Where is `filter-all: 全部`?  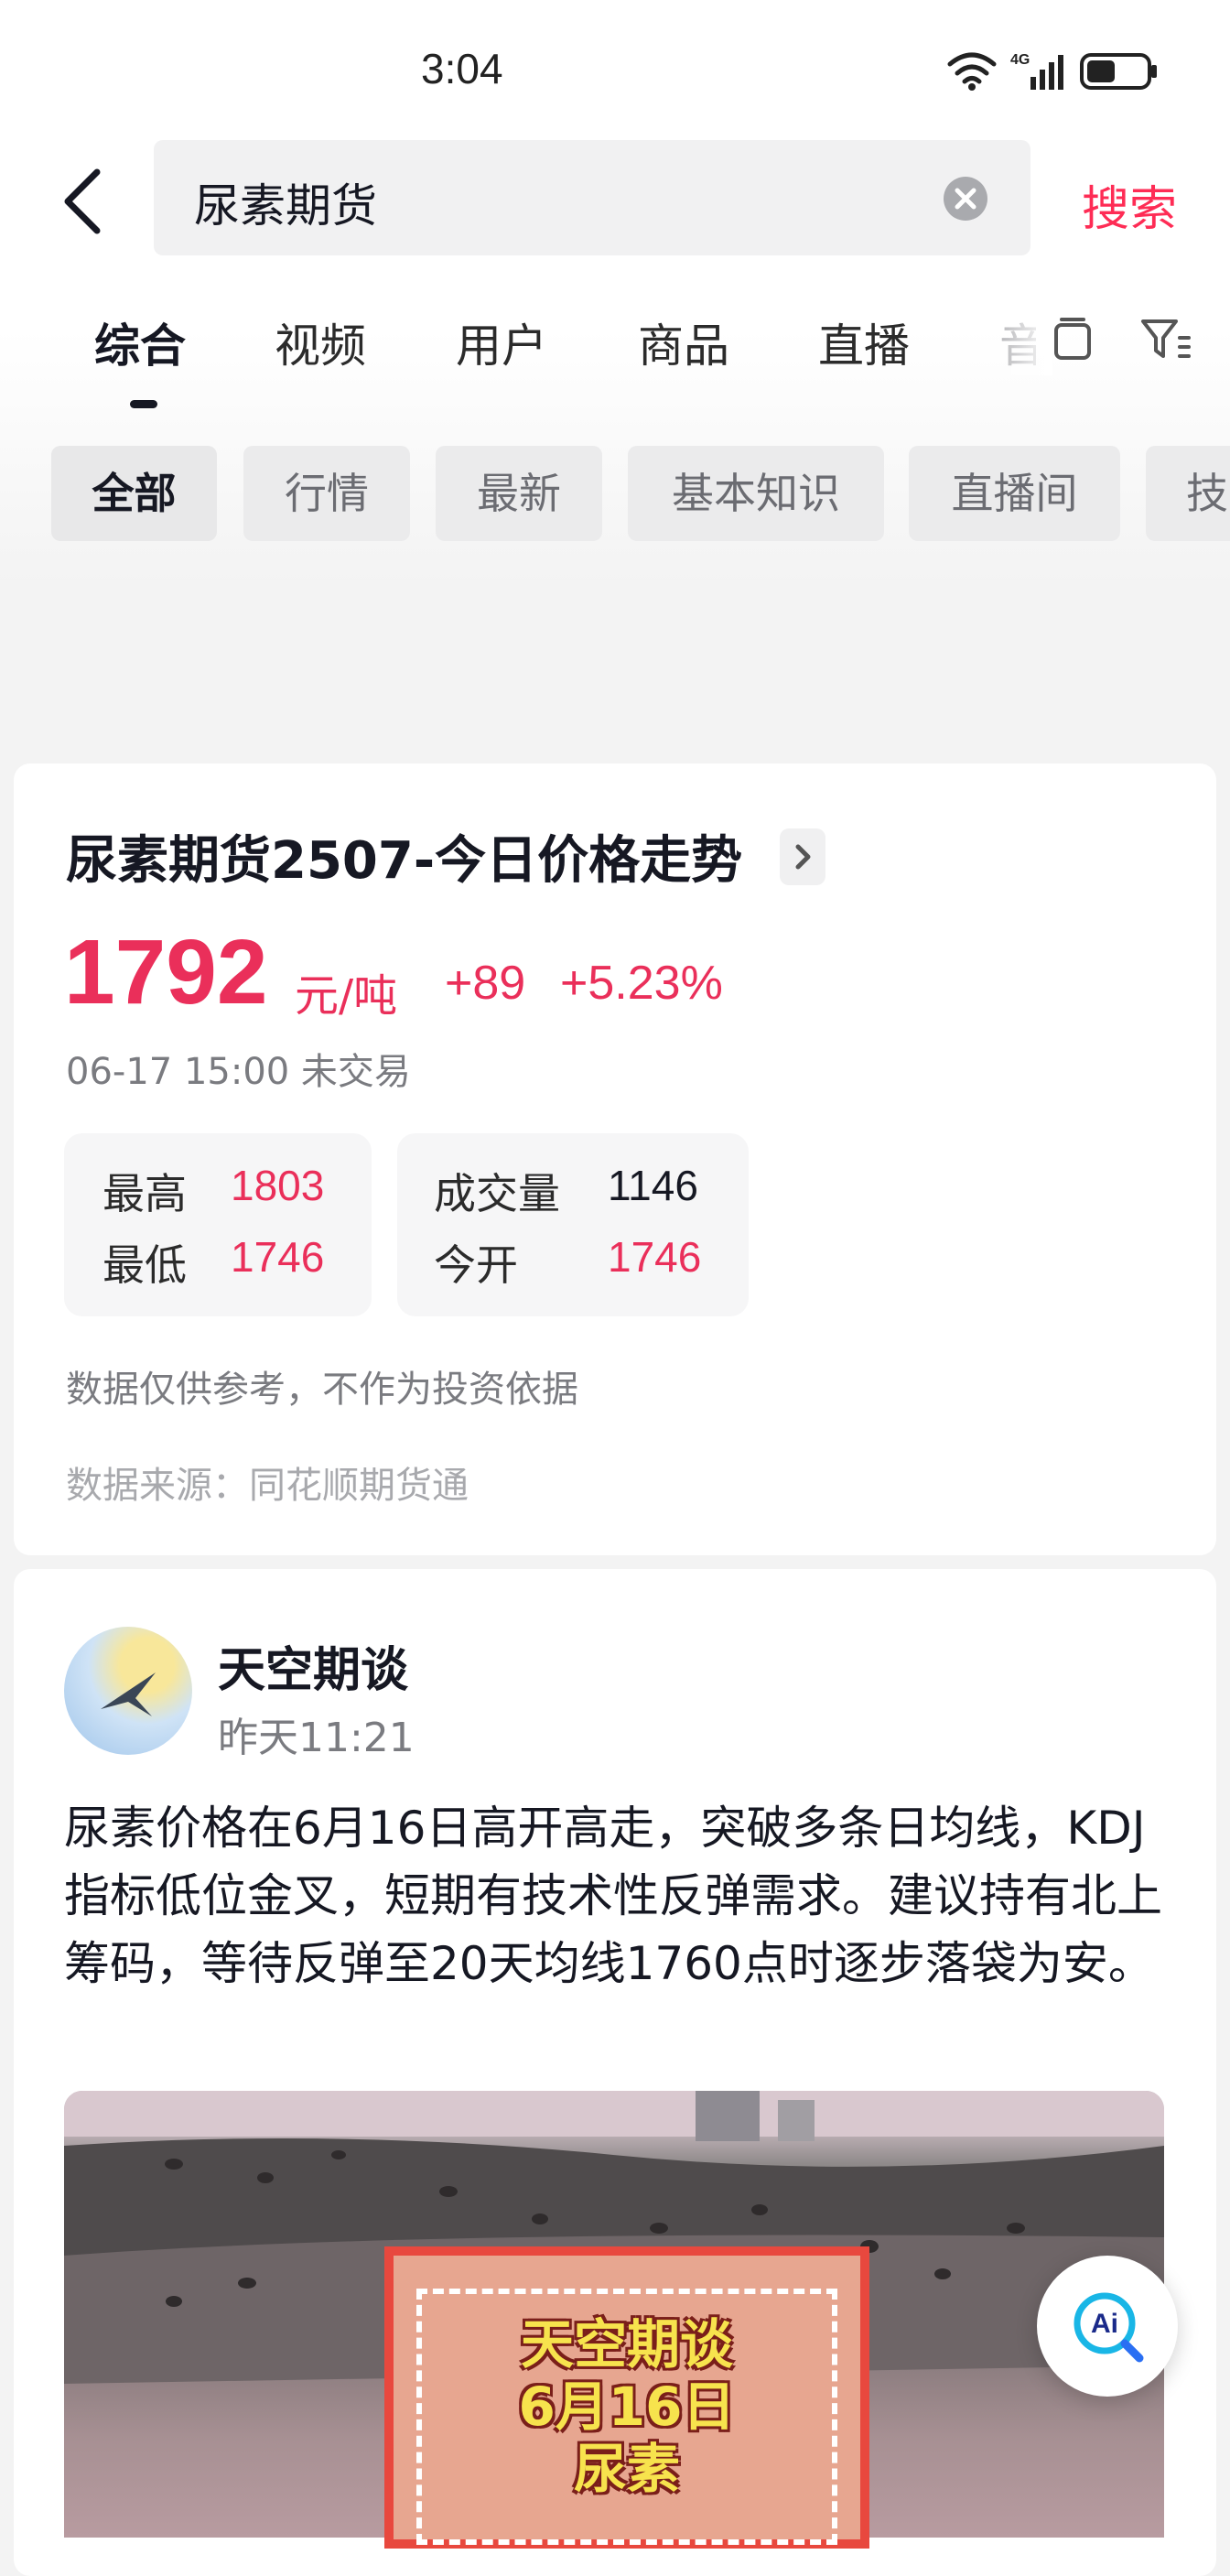
filter-all: 全部 is located at coordinates (134, 494).